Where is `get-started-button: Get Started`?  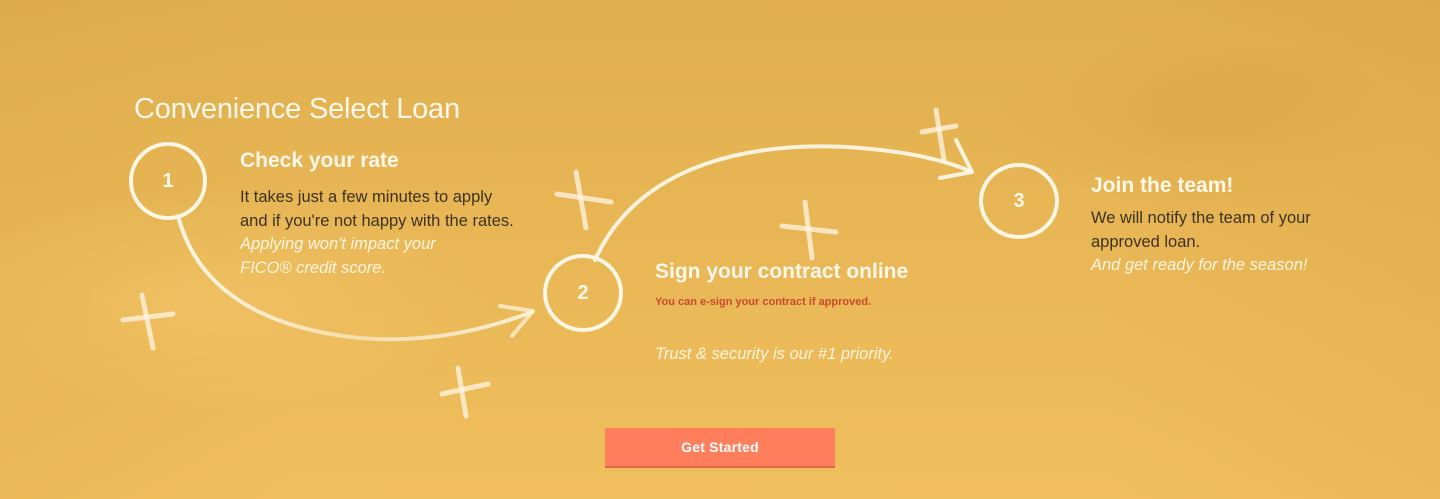 get-started-button: Get Started is located at coordinates (720, 448).